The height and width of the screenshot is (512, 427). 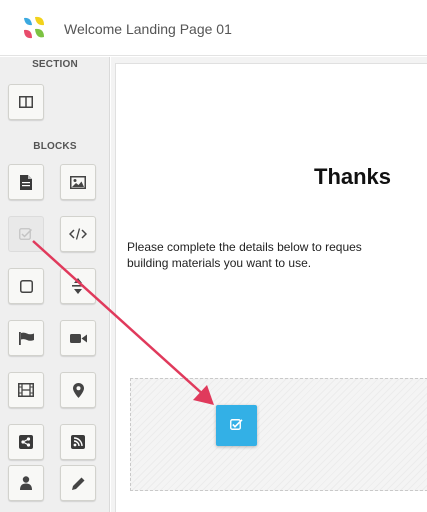 I want to click on rss-icon, so click(x=78, y=442).